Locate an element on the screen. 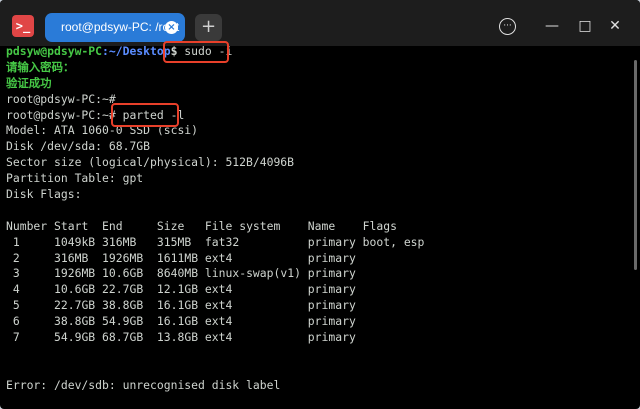 This screenshot has width=640, height=409. partition-cell-size: 315MB is located at coordinates (180, 241).